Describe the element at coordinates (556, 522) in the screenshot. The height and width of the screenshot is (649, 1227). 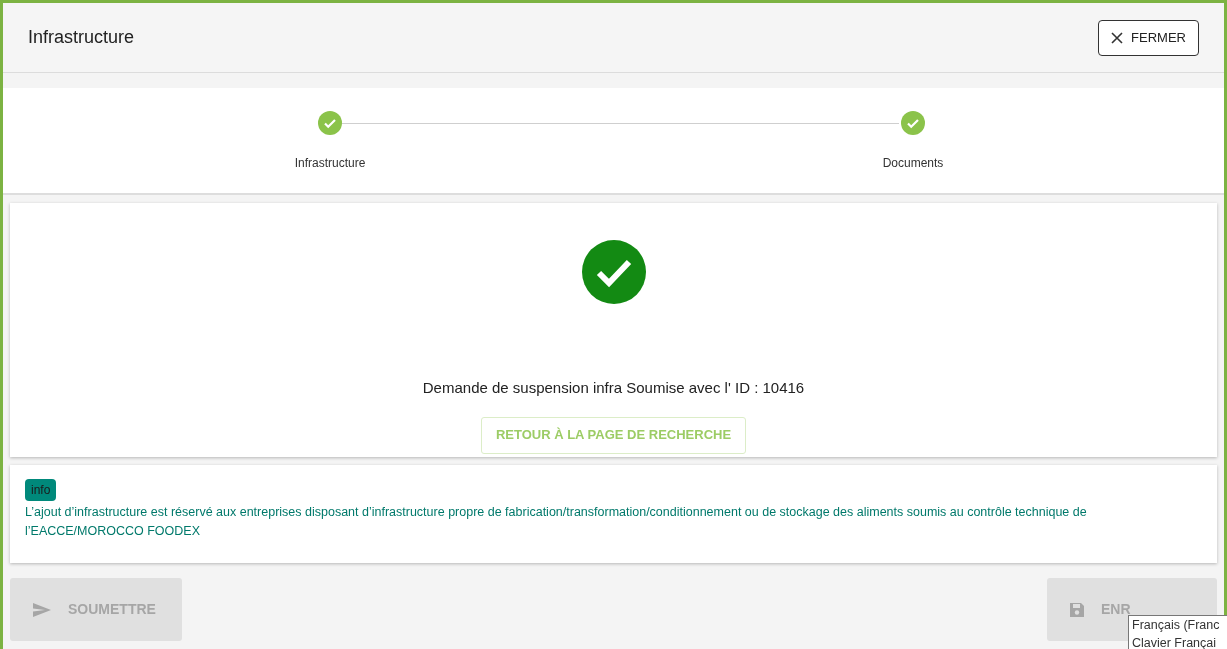
I see `info-text: L’ajout d’infrastructure est réservé aux entreprises disposant d’infrastructure propre de fabrication/transformation/conditionnement ou de stockage des aliments soumis au contrôle technique de l’EACCE/MOROCCO FOODEX` at that location.